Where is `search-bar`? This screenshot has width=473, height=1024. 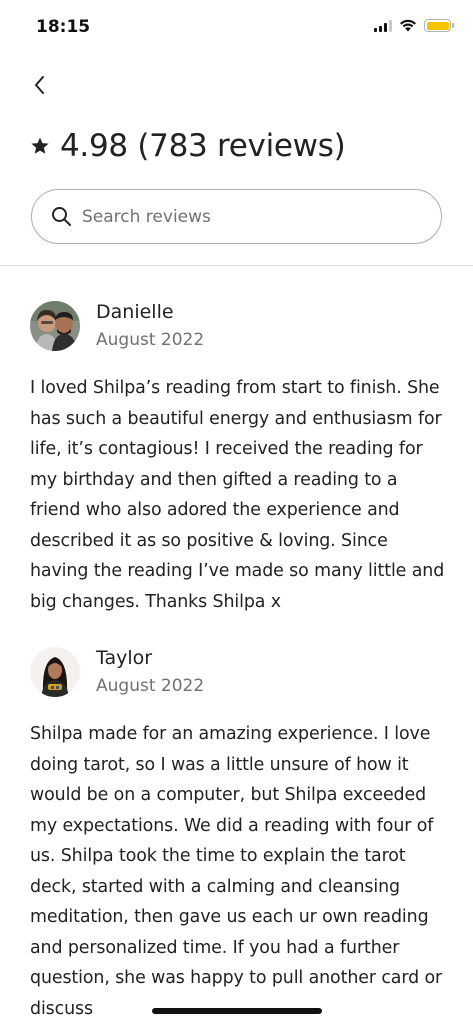
search-bar is located at coordinates (236, 216).